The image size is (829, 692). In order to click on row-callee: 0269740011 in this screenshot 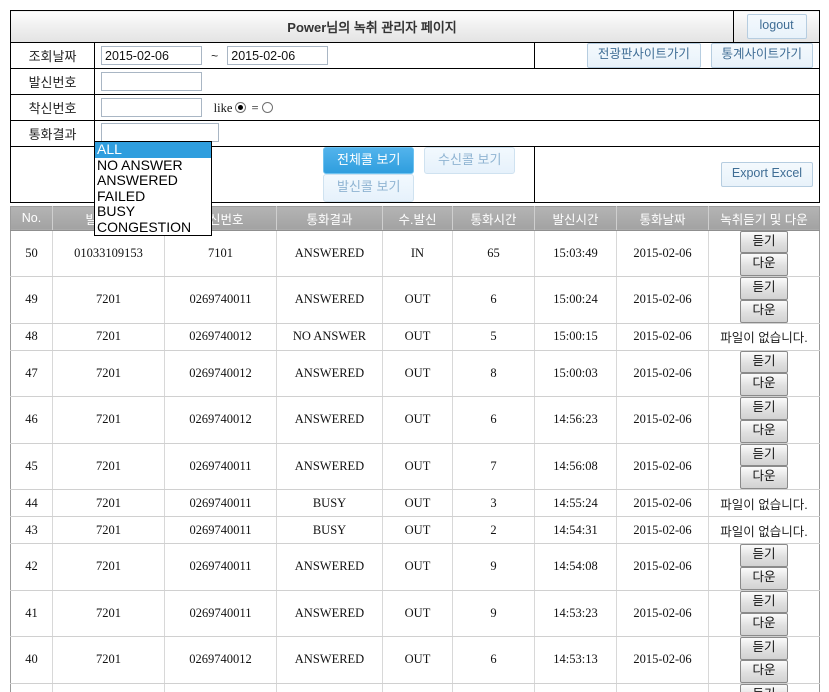, I will do `click(220, 567)`.